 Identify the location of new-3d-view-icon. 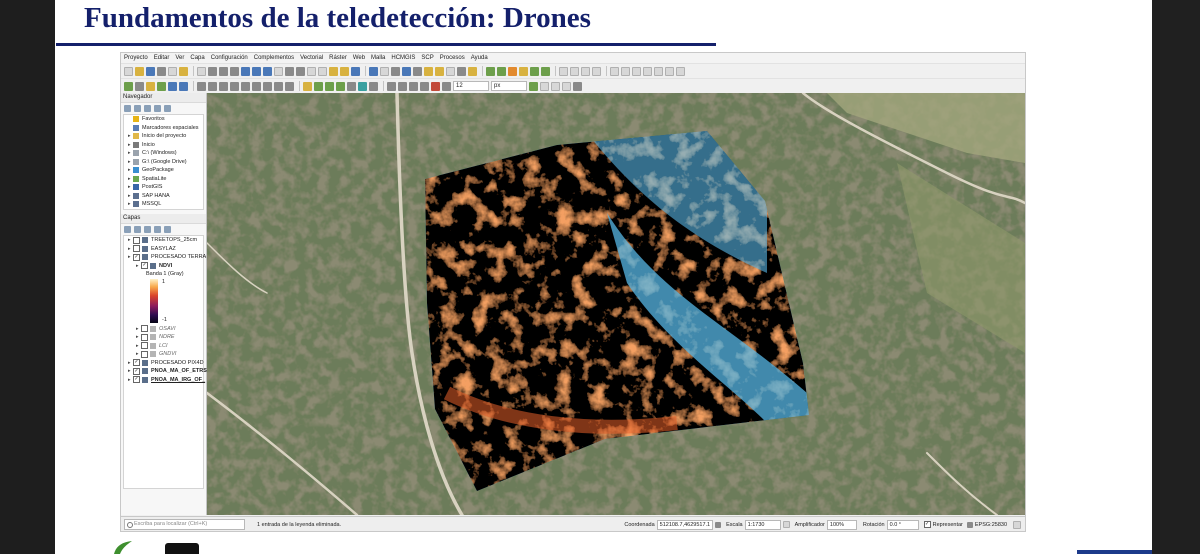
(322, 71).